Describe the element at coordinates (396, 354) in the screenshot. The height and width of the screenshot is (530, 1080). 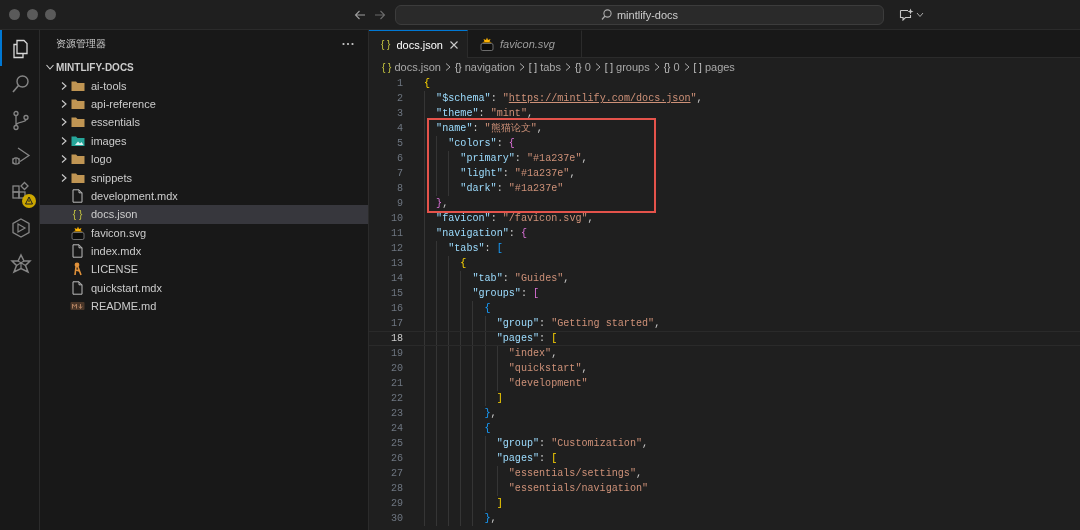
I see `line-number: 19` at that location.